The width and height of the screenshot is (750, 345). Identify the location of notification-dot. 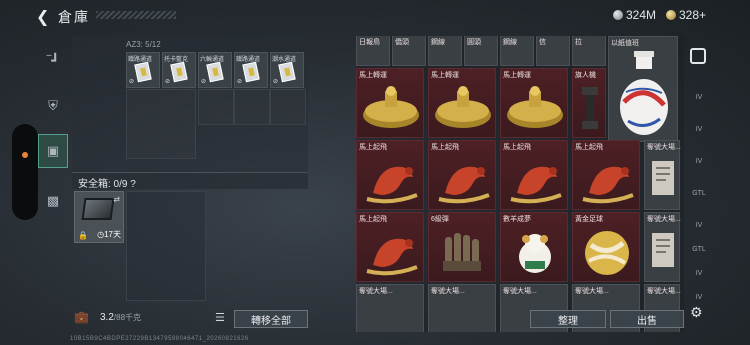
(25, 155).